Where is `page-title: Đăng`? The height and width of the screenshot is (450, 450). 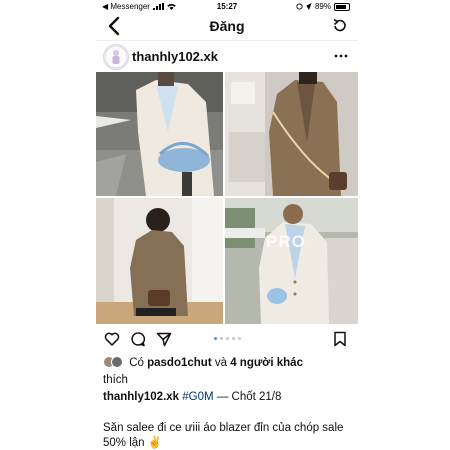
page-title: Đăng is located at coordinates (227, 26).